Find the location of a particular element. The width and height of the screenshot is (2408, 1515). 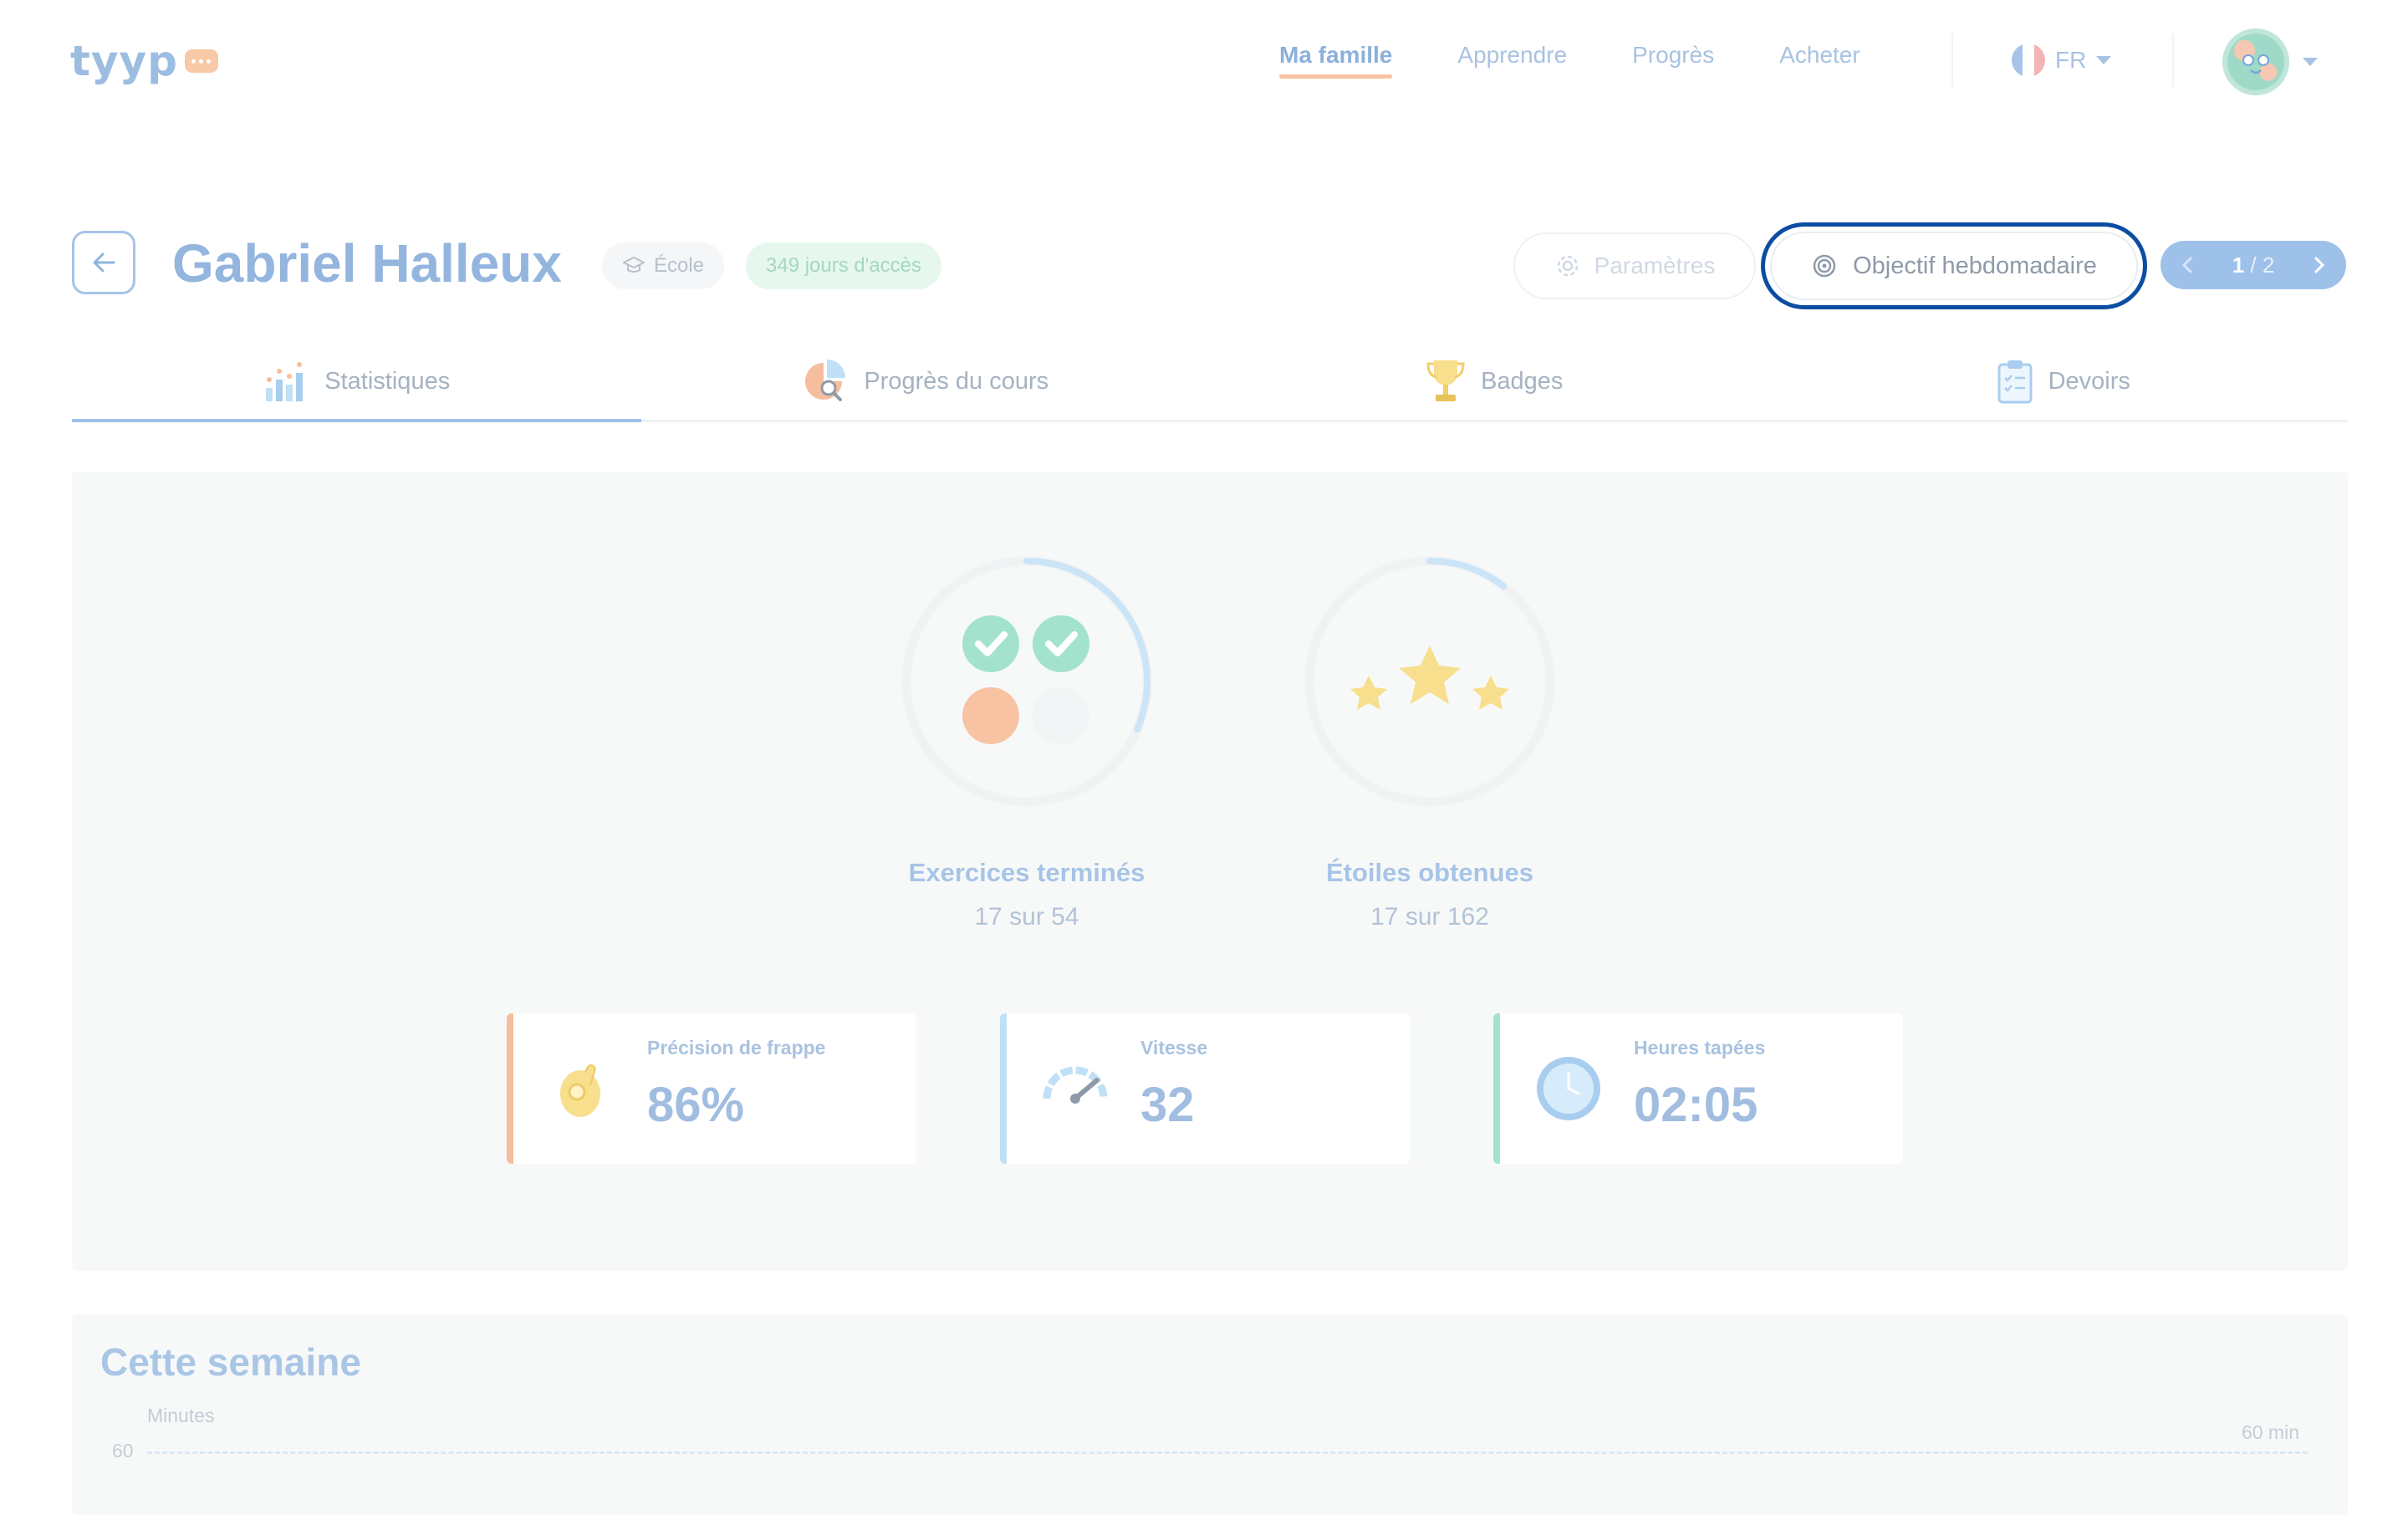

typing-accuracy-value: 86% is located at coordinates (696, 1105).